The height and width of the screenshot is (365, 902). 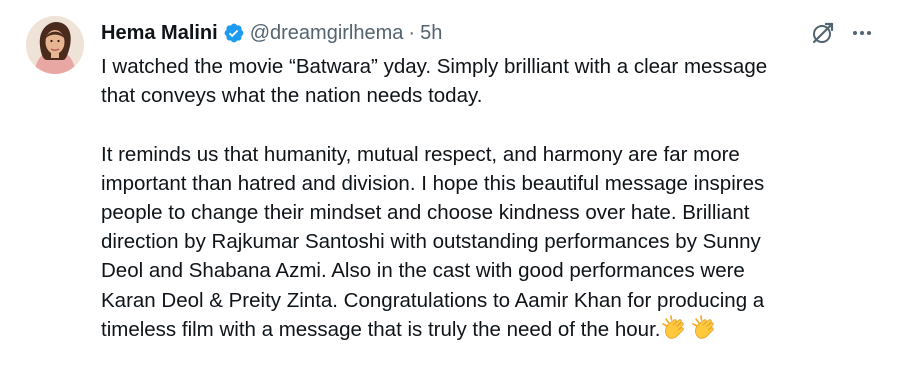 I want to click on more-options-icon, so click(x=862, y=33).